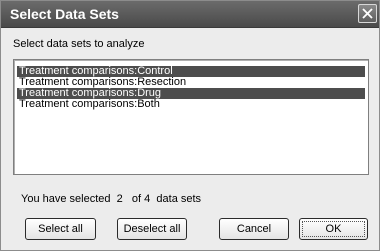 The width and height of the screenshot is (381, 252). I want to click on close-button, so click(367, 13).